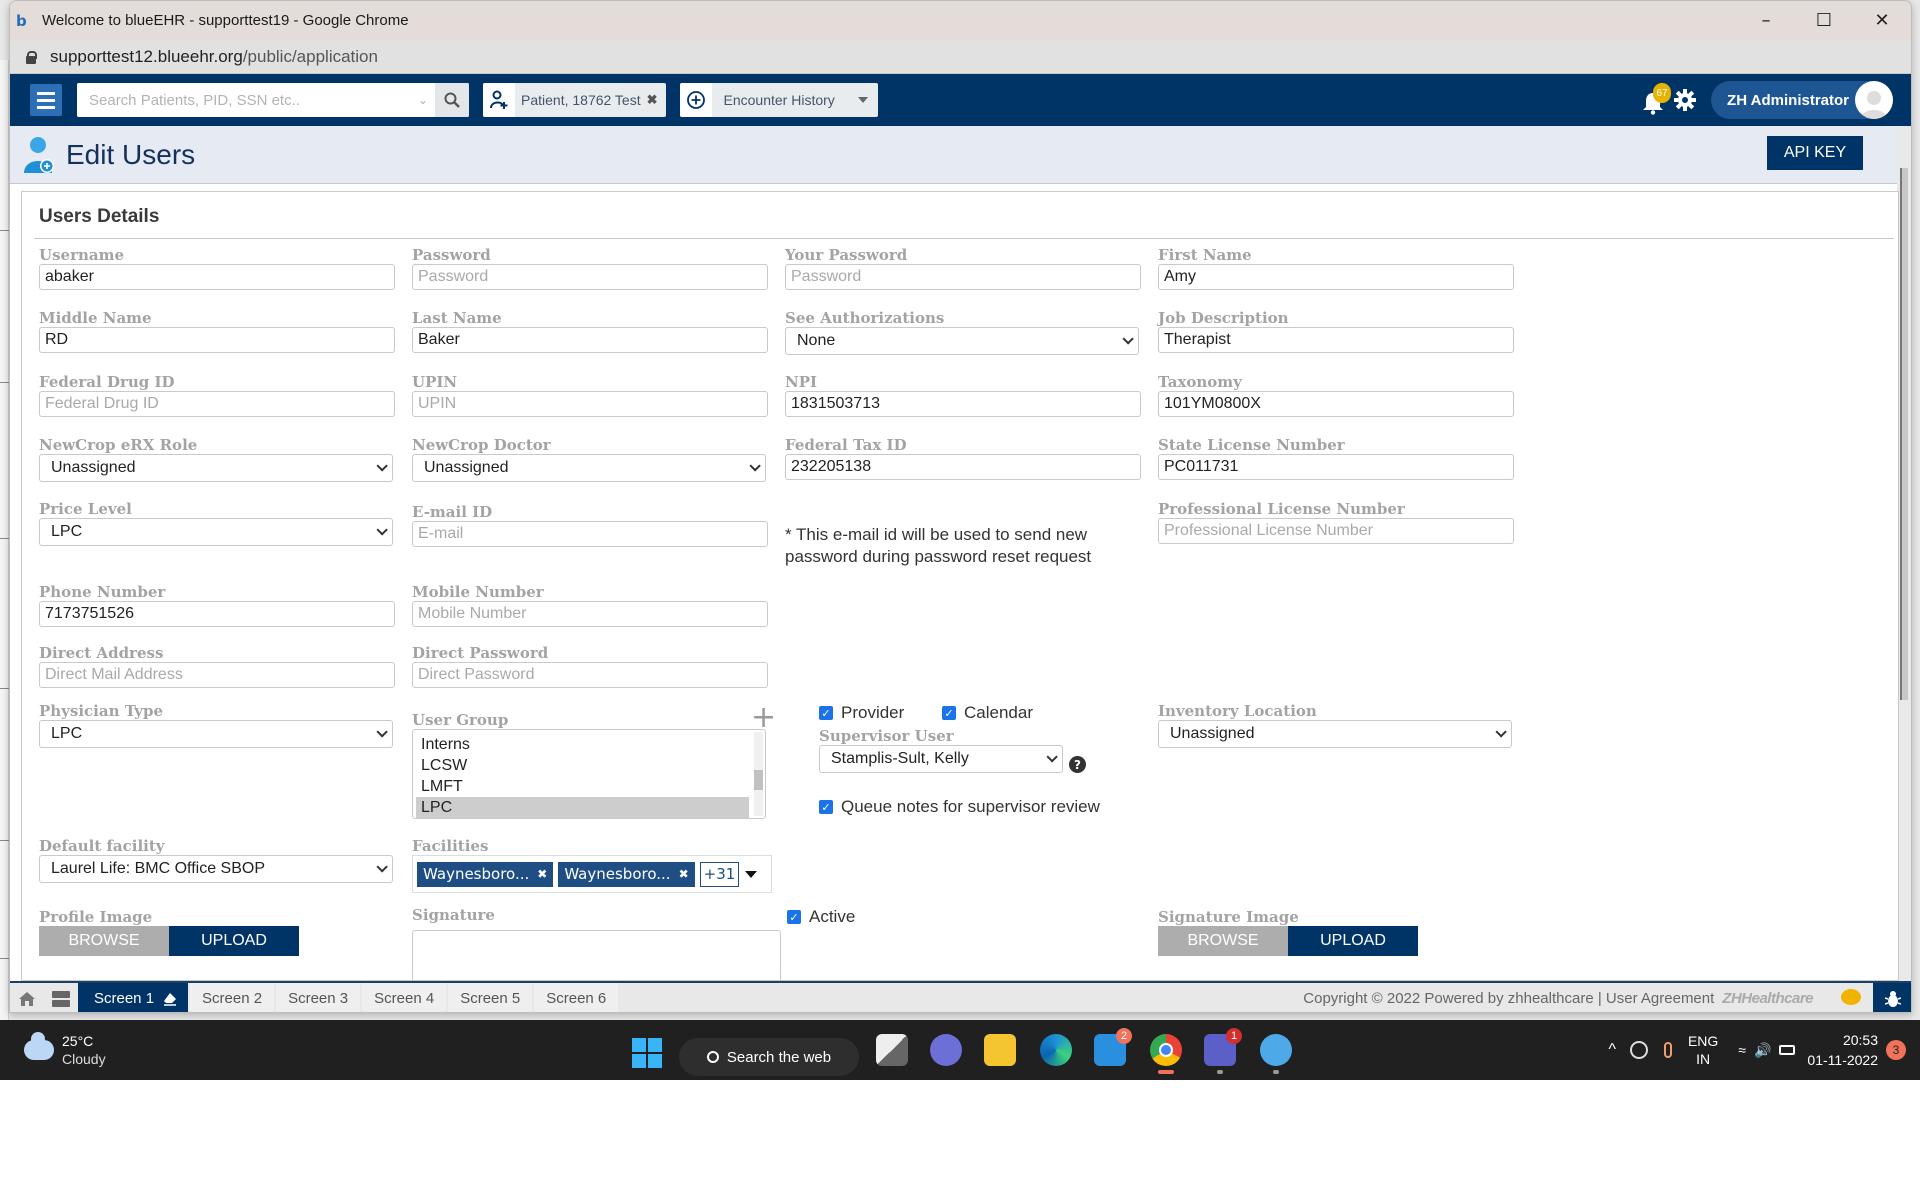 The width and height of the screenshot is (1920, 1180). I want to click on middle-name-input, so click(217, 340).